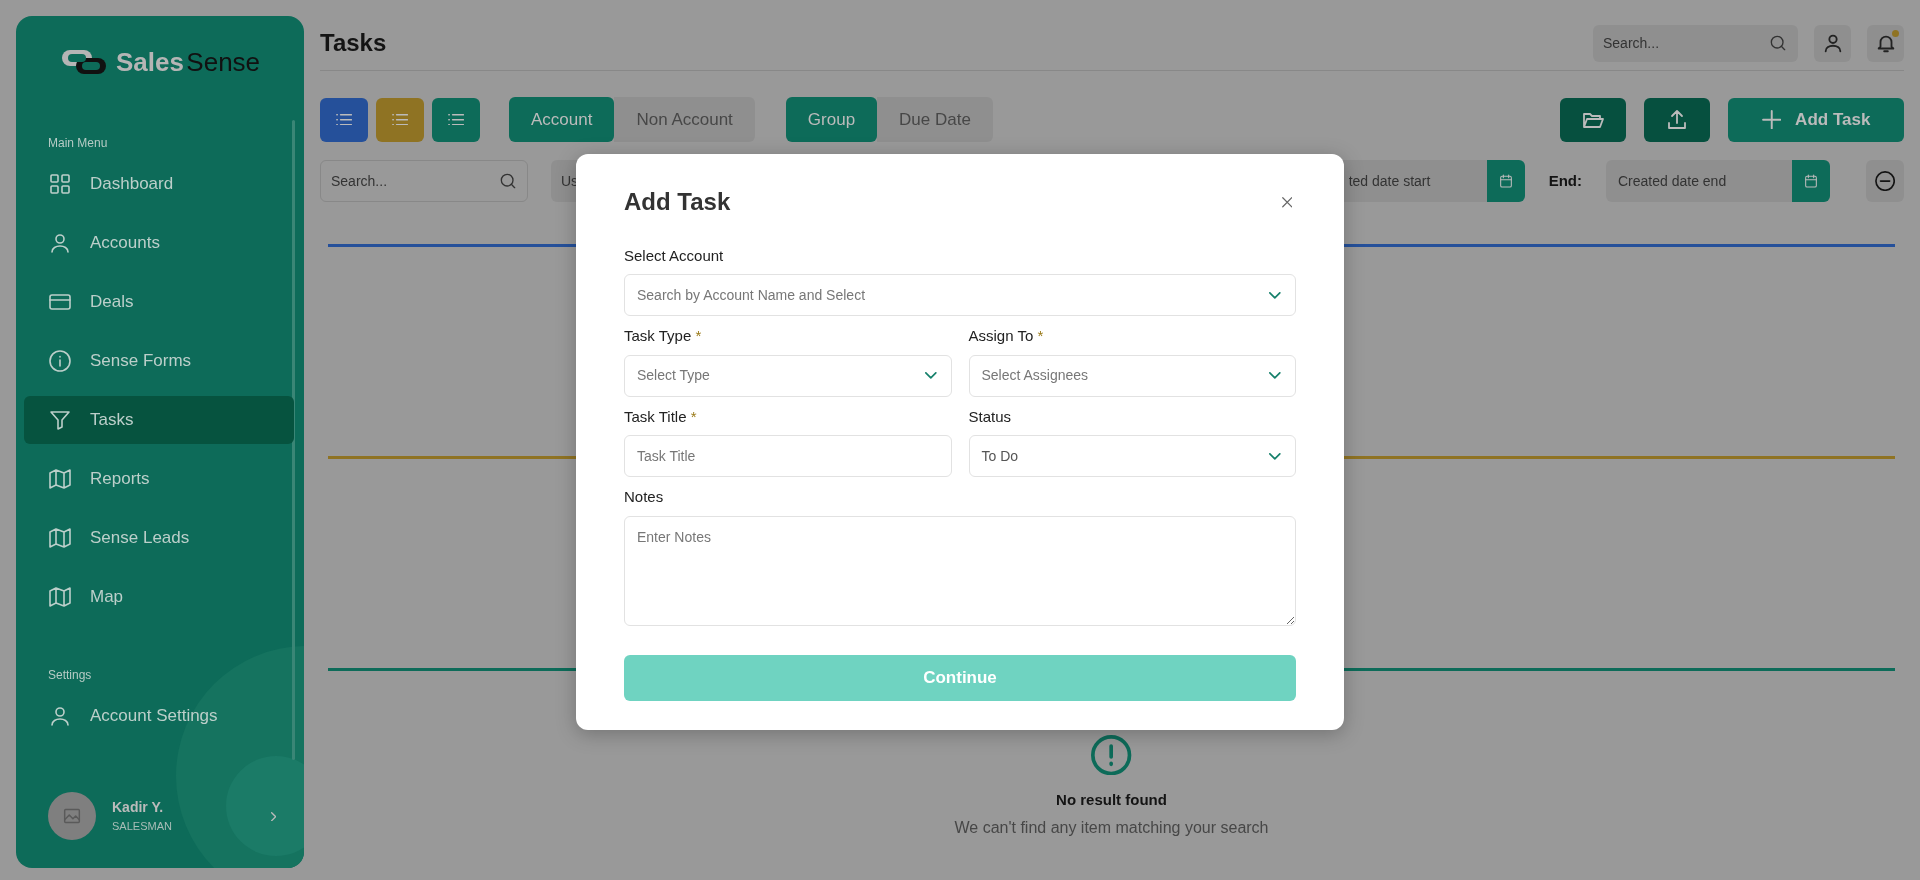 The image size is (1920, 880). What do you see at coordinates (644, 497) in the screenshot?
I see `field-label: Notes` at bounding box center [644, 497].